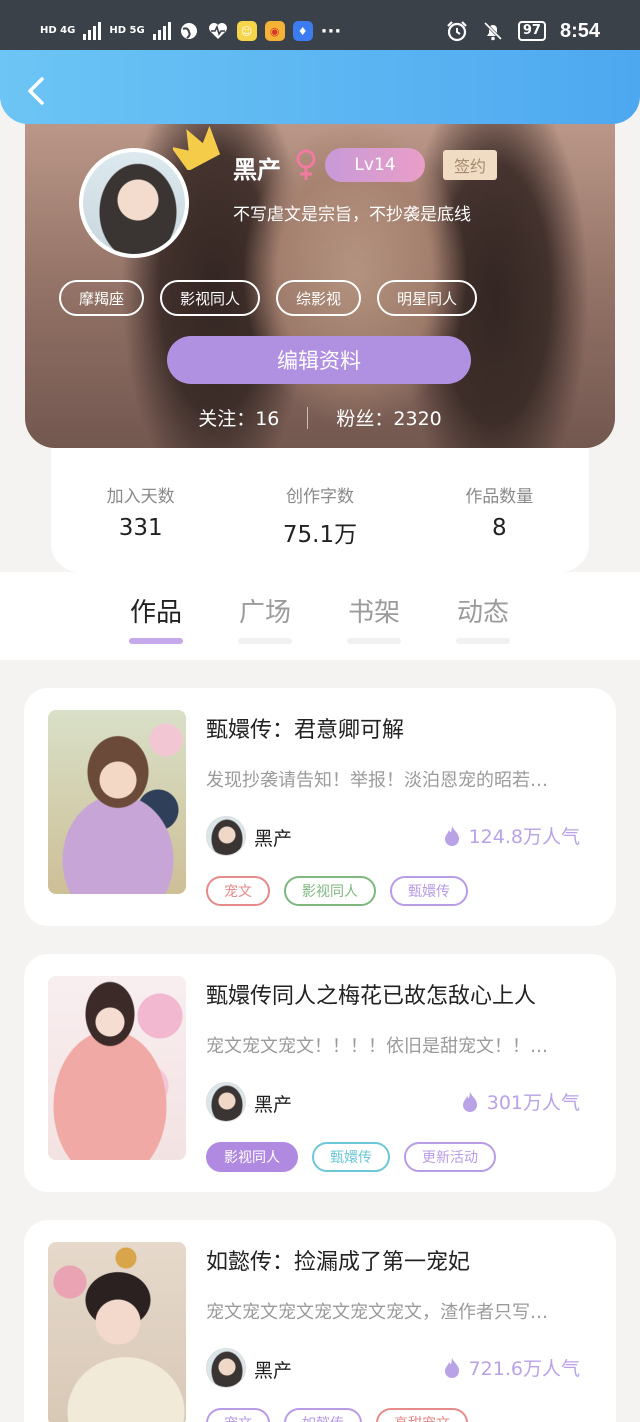 This screenshot has height=1422, width=640. Describe the element at coordinates (499, 528) in the screenshot. I see `stat-value: 8` at that location.